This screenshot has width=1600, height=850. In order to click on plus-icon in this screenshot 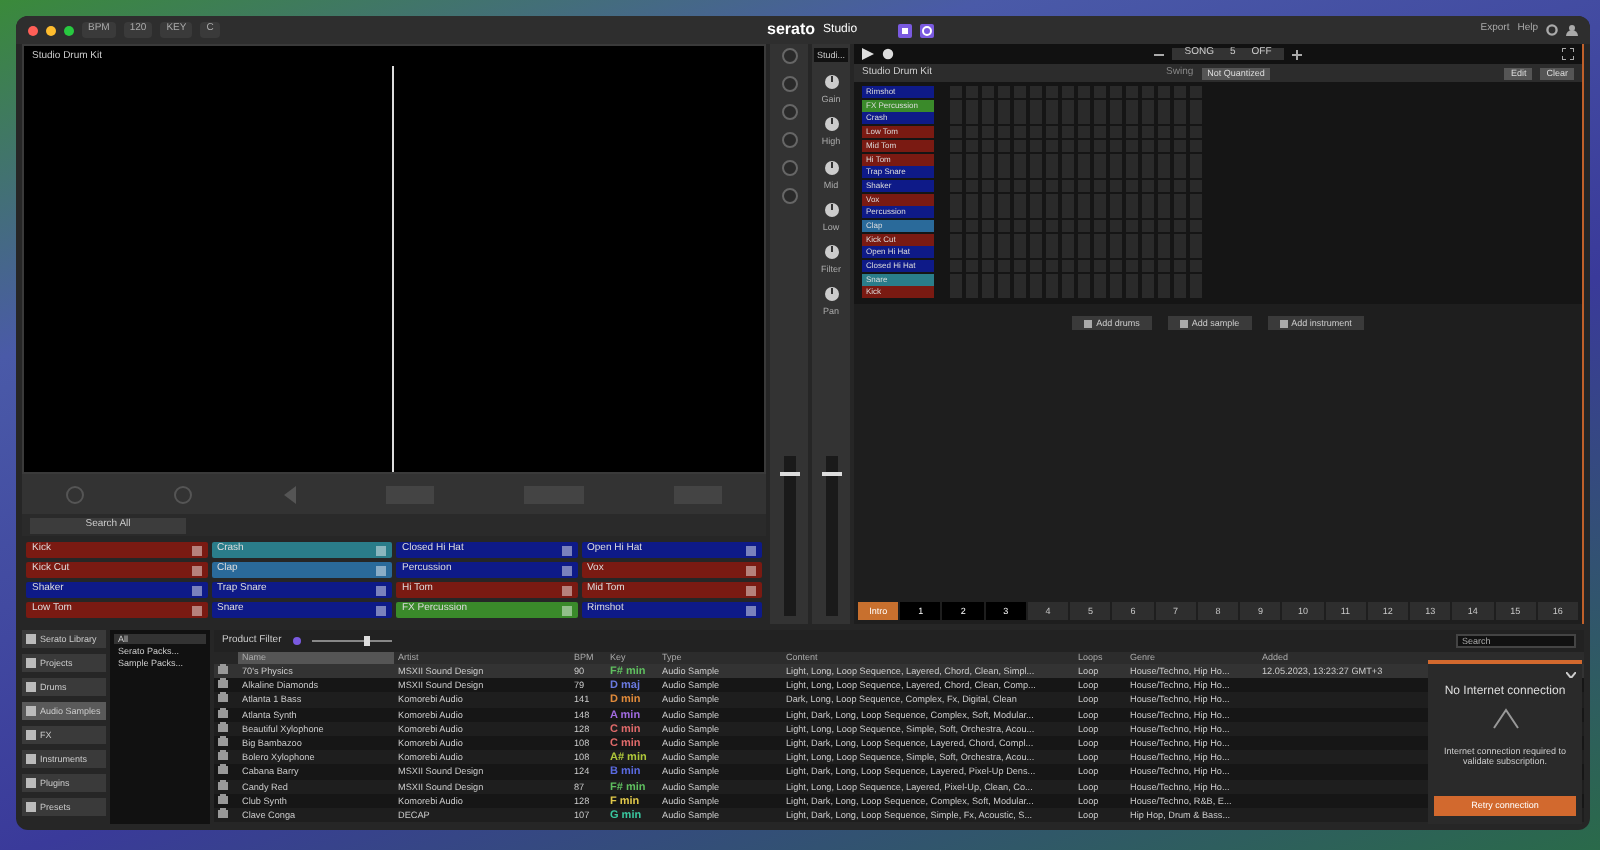, I will do `click(1296, 54)`.